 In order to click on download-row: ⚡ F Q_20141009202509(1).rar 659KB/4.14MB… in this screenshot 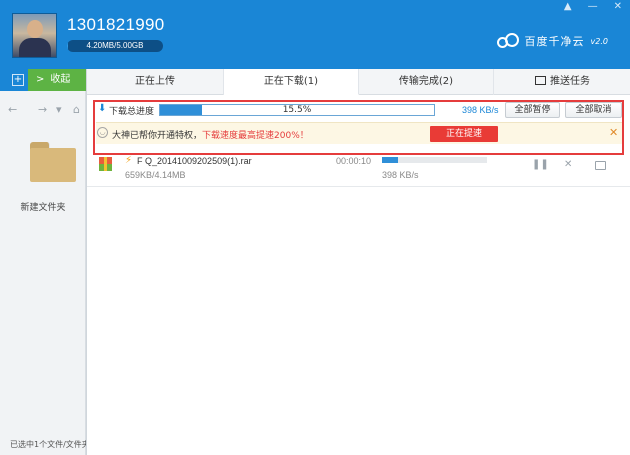, I will do `click(358, 170)`.